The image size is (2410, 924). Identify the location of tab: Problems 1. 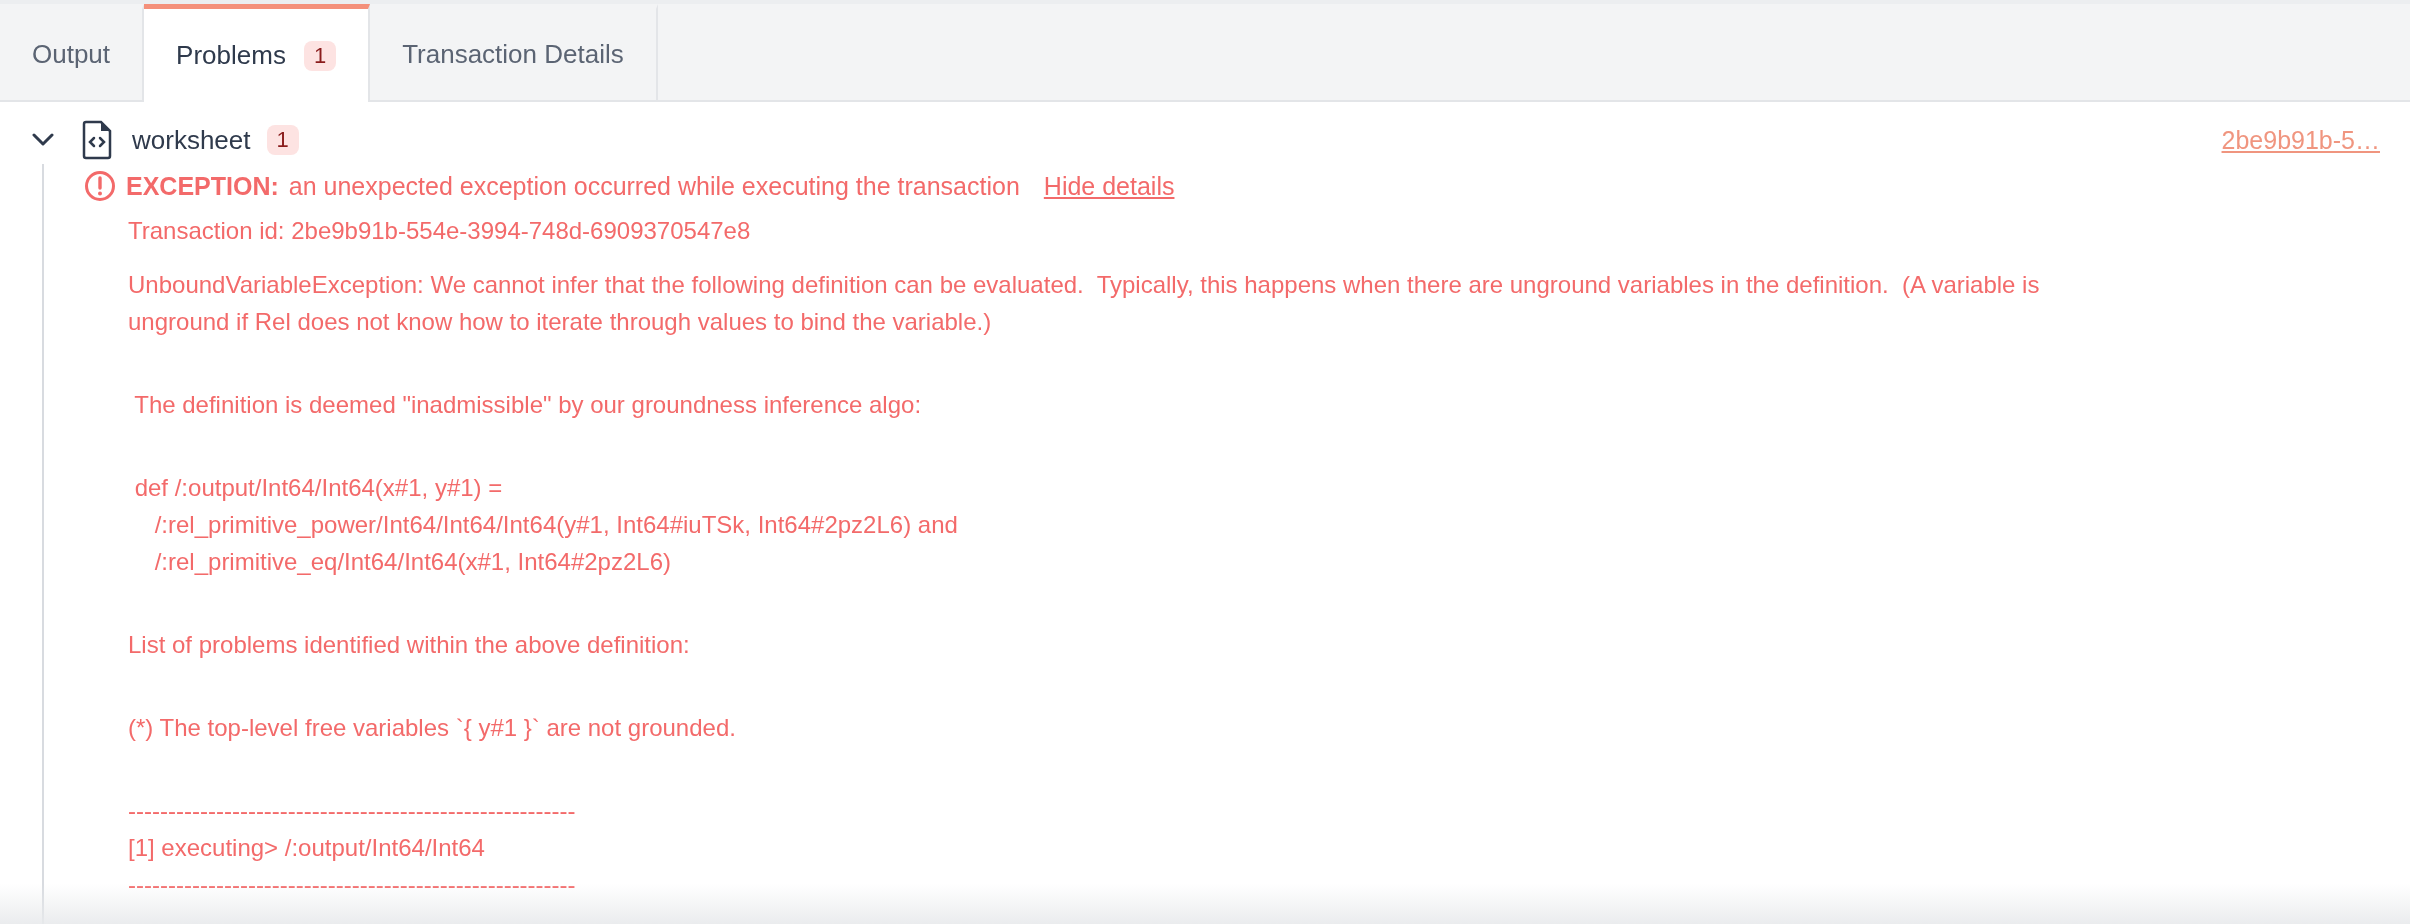
(257, 53).